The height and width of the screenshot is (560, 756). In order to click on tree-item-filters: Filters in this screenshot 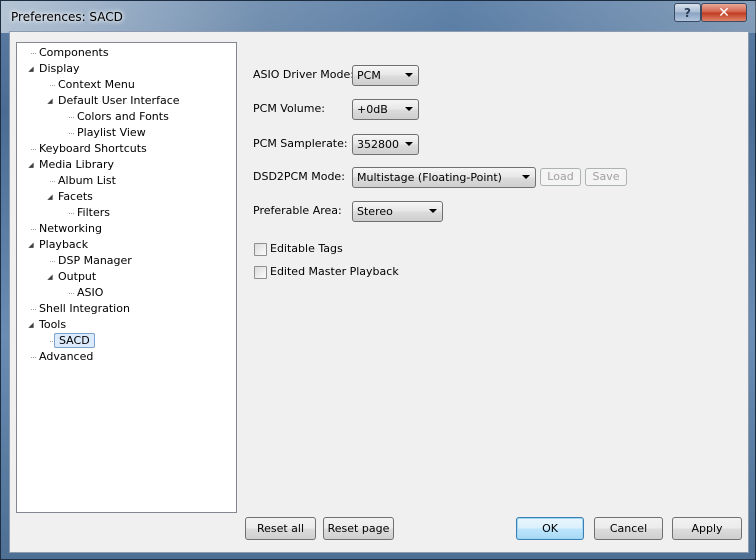, I will do `click(93, 213)`.